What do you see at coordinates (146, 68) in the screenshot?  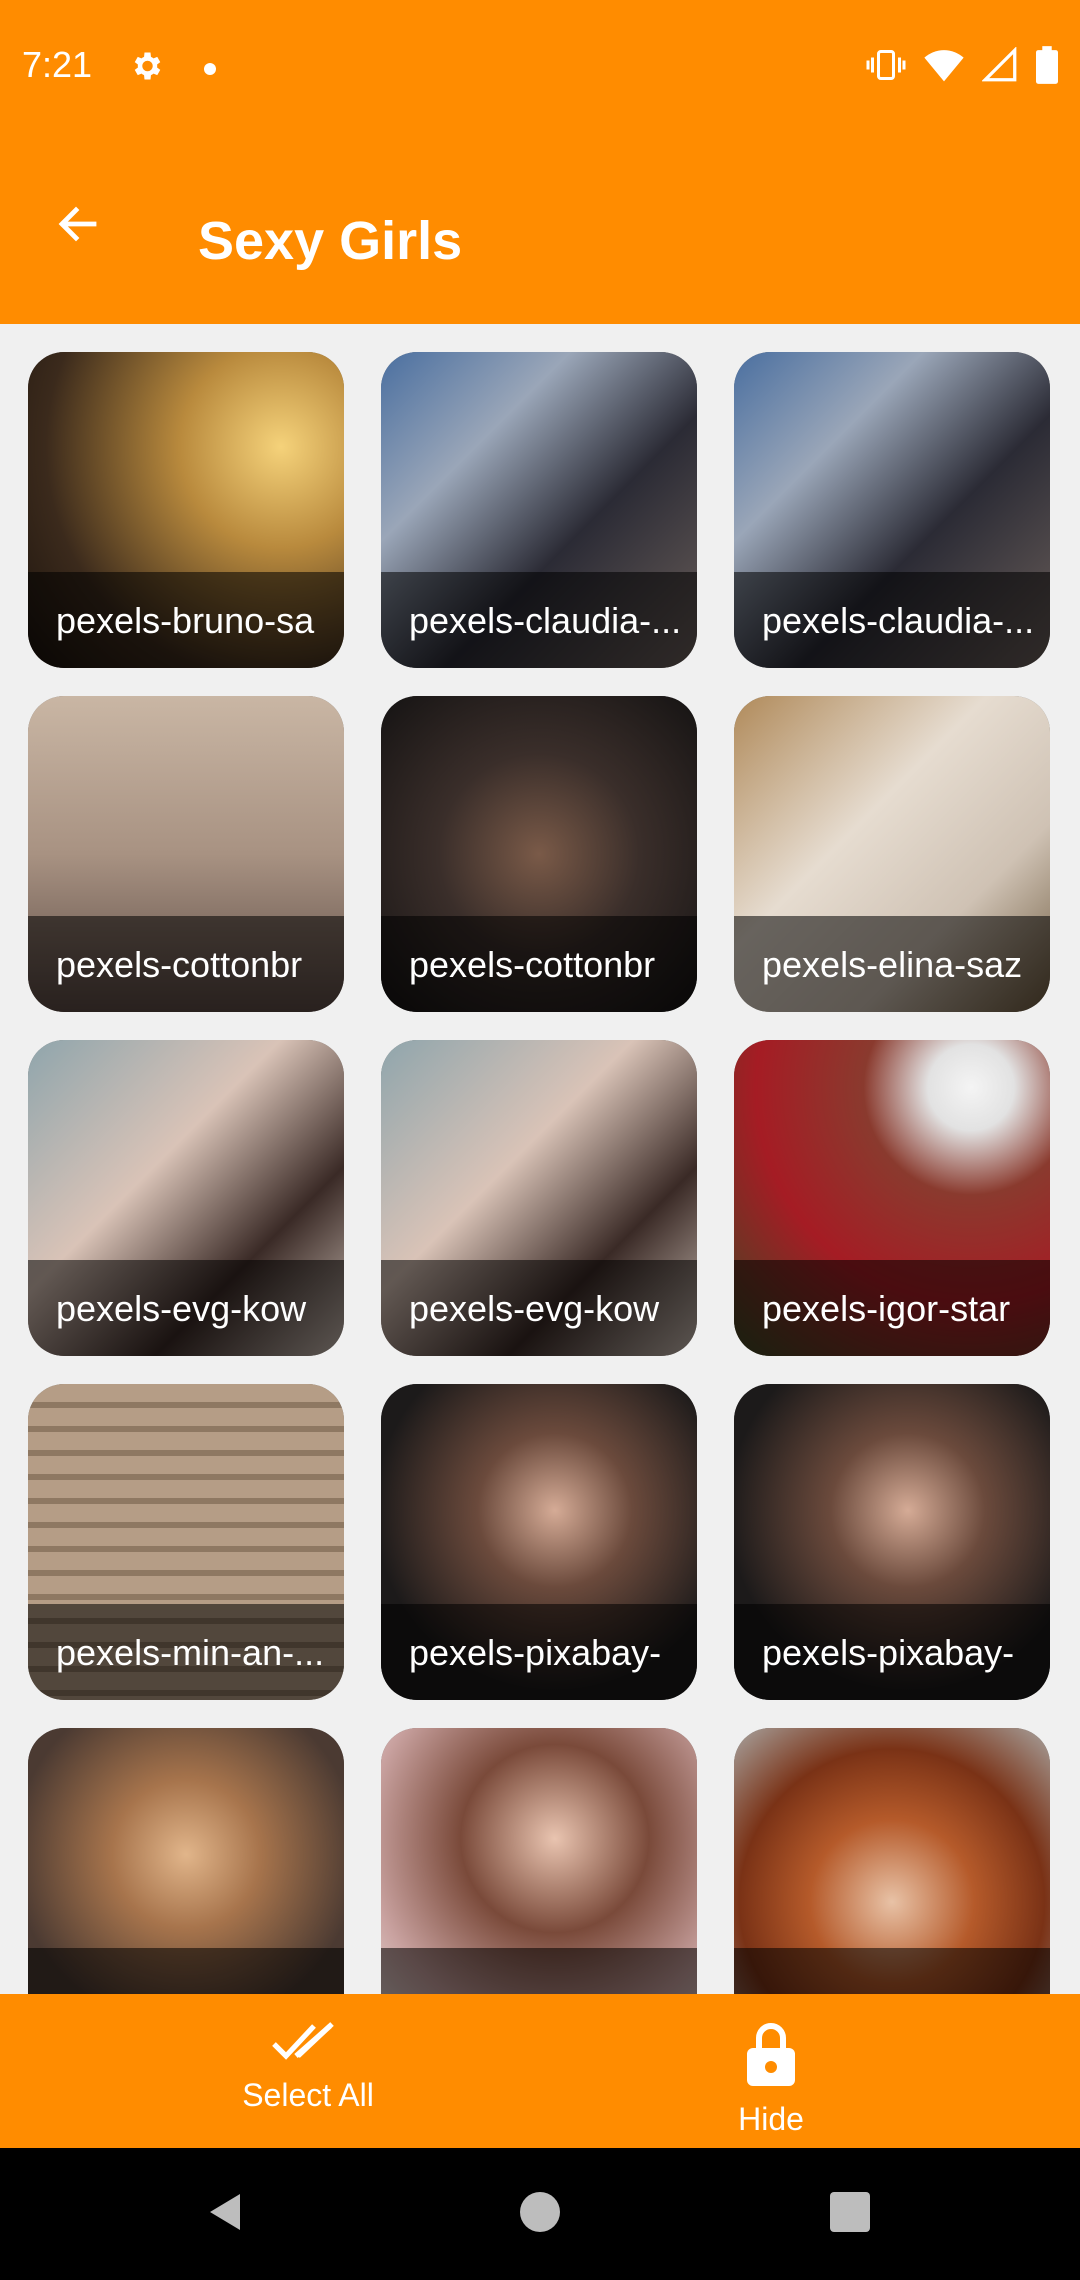 I see `settings-gear-icon` at bounding box center [146, 68].